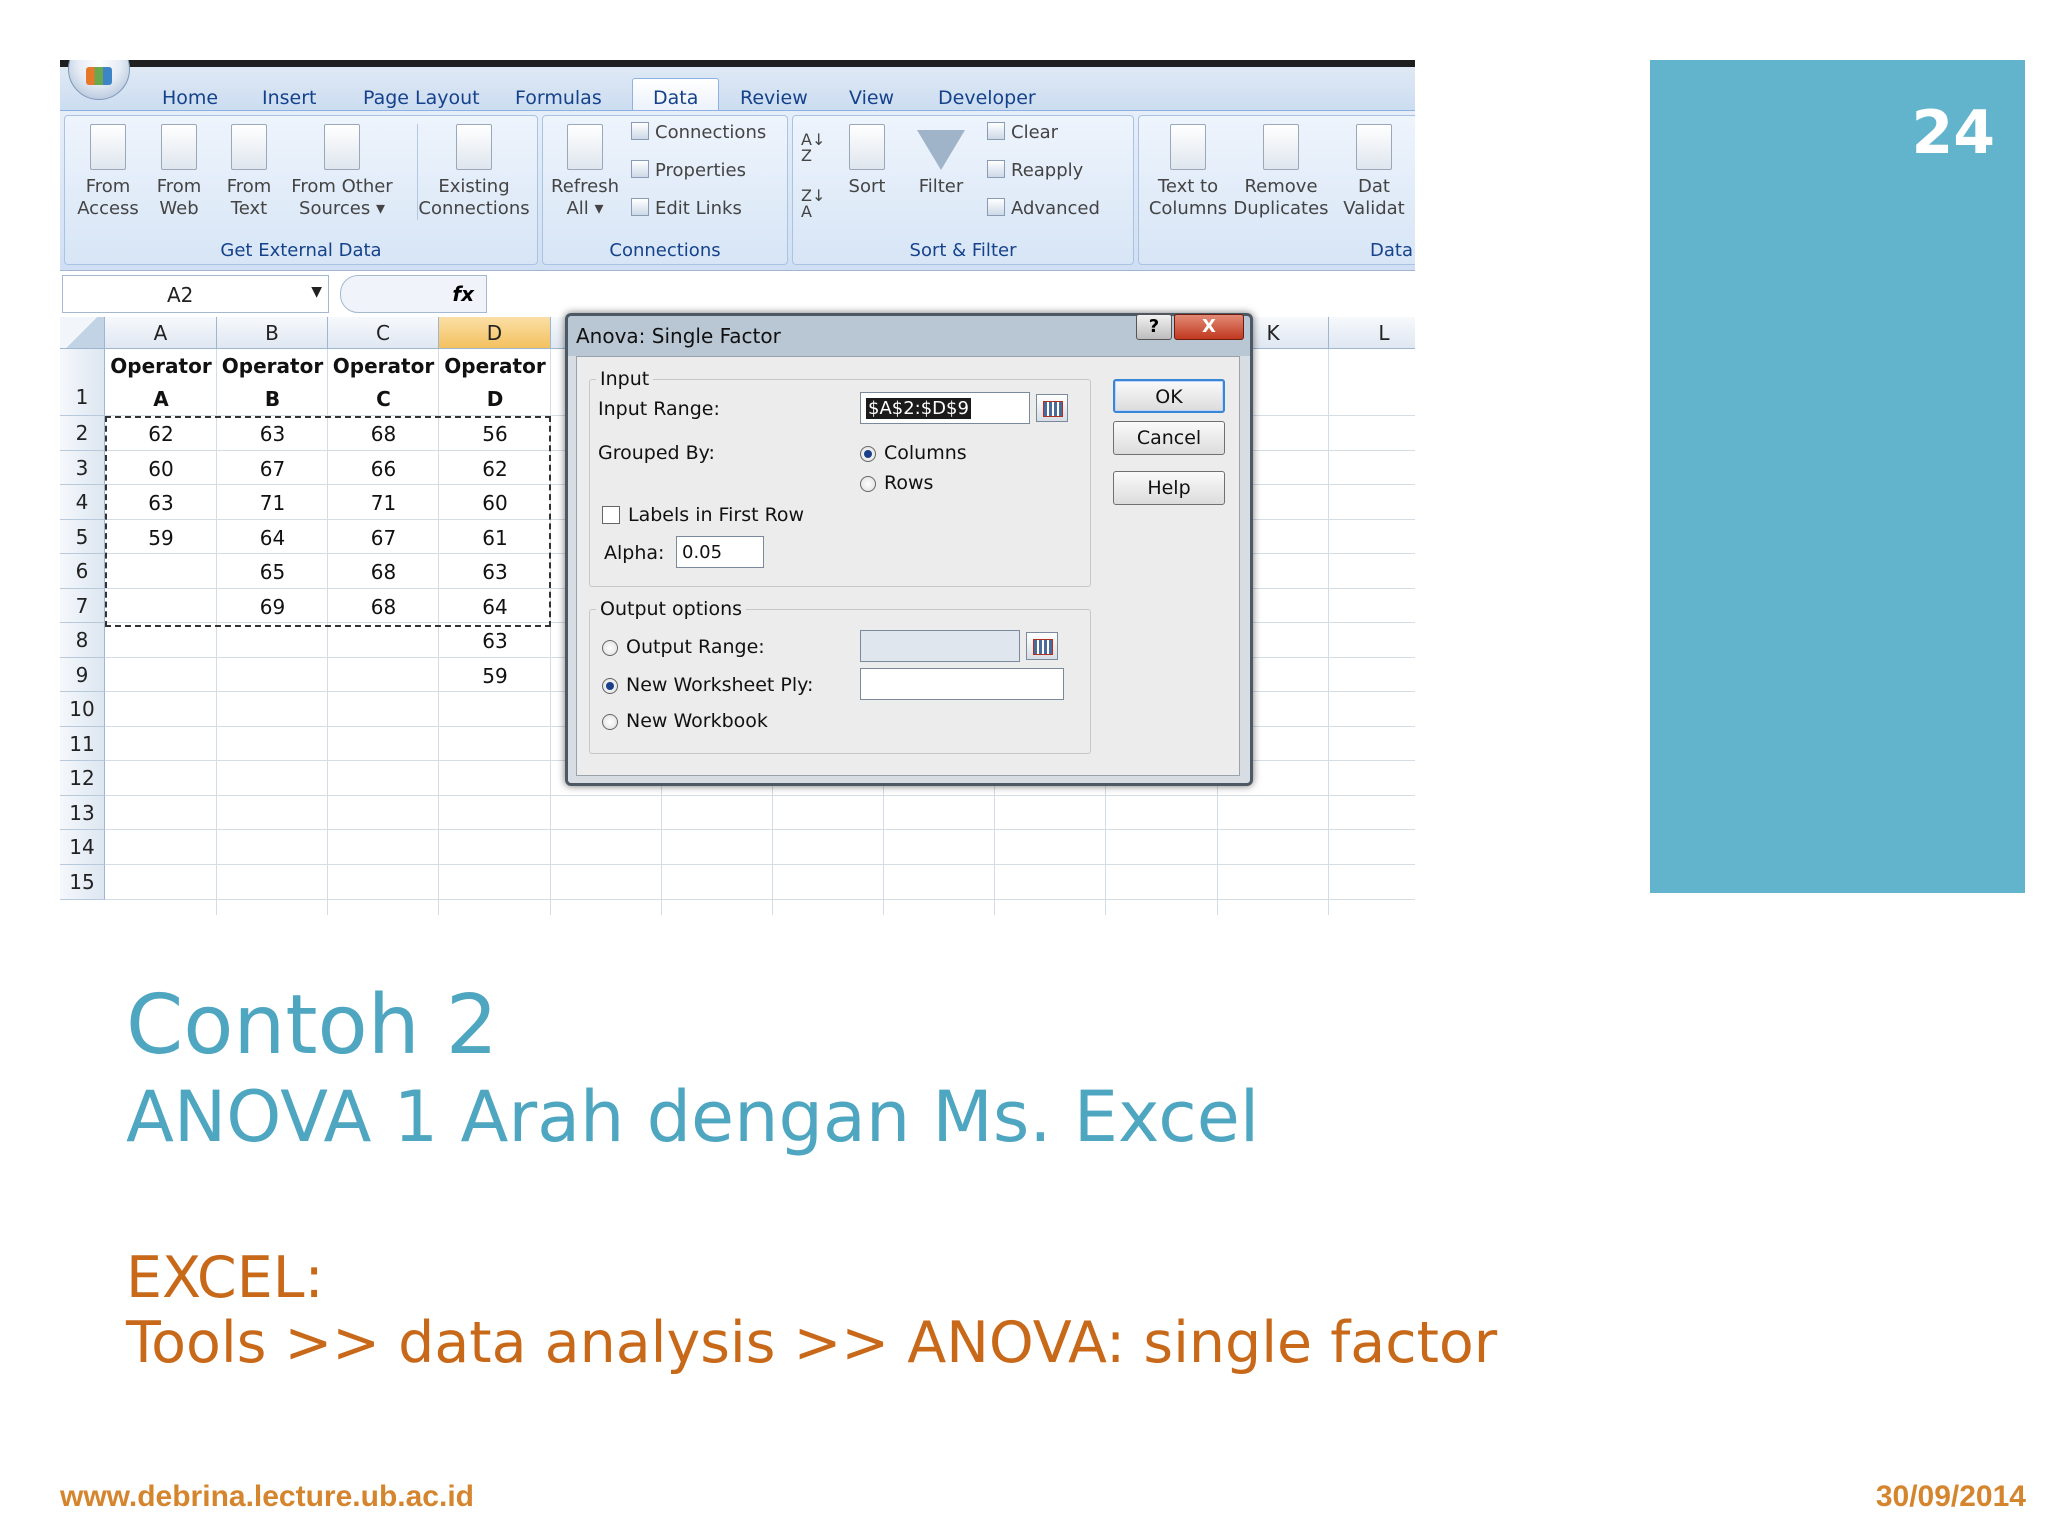 This screenshot has width=2048, height=1536. What do you see at coordinates (273, 399) in the screenshot?
I see `header-cell-b-2: B` at bounding box center [273, 399].